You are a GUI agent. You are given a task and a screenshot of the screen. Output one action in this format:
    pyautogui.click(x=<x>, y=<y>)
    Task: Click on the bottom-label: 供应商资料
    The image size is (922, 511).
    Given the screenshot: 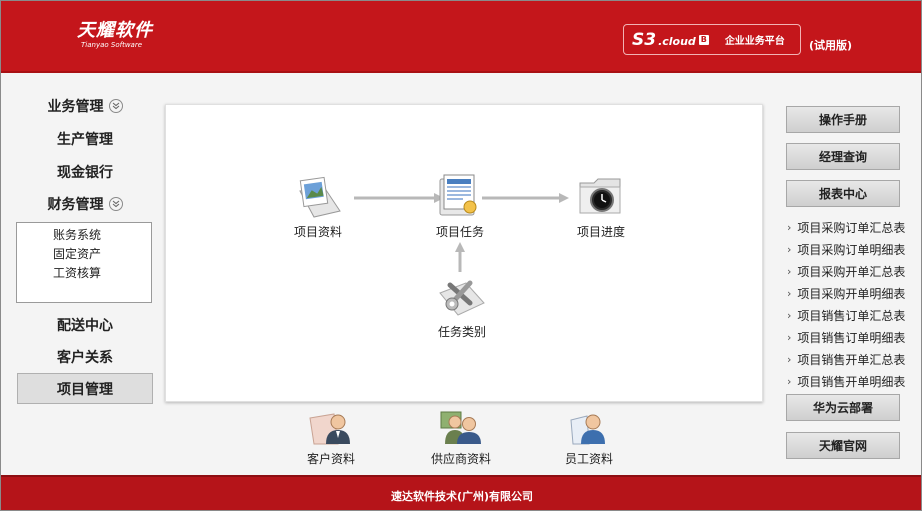 What is the action you would take?
    pyautogui.click(x=461, y=459)
    